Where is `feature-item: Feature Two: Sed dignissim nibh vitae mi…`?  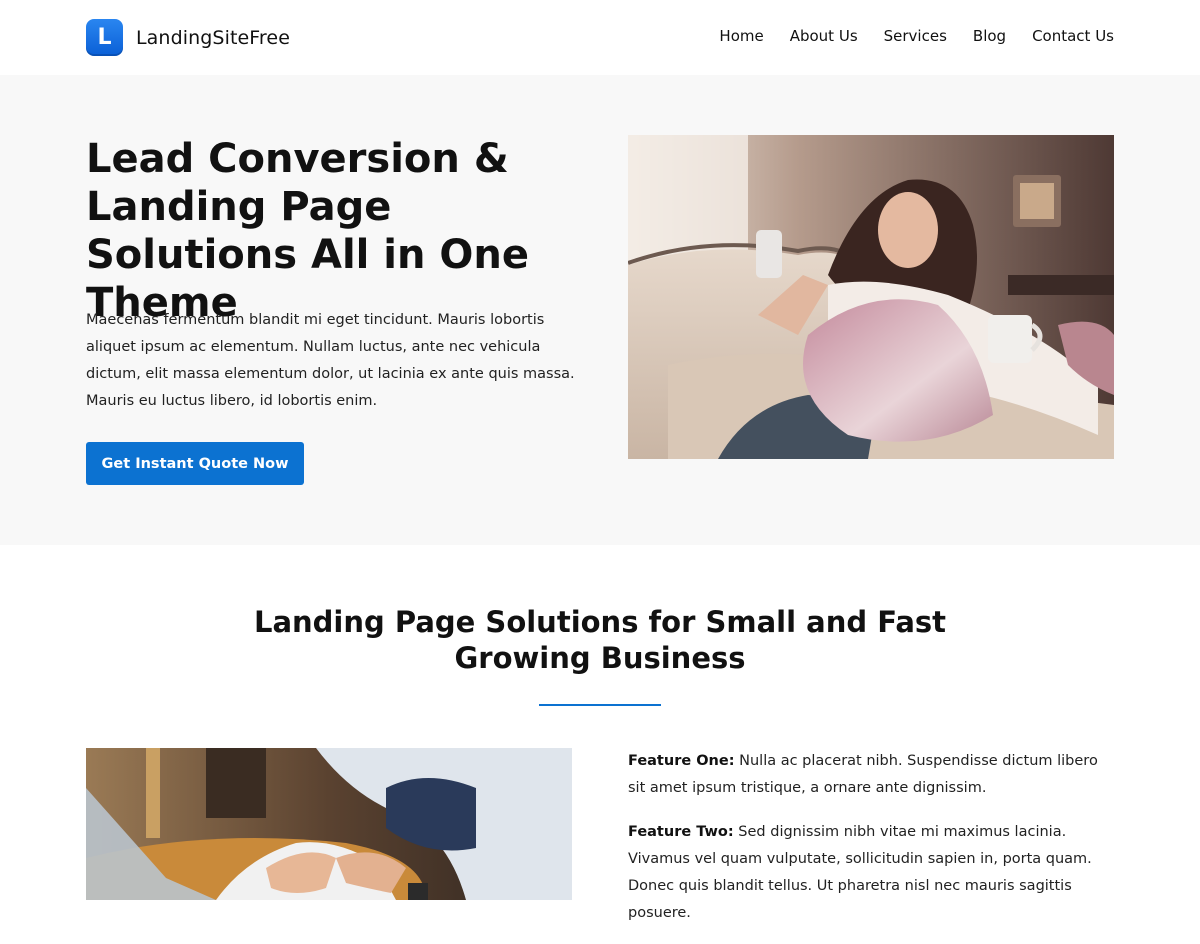 feature-item: Feature Two: Sed dignissim nibh vitae mi… is located at coordinates (873, 873).